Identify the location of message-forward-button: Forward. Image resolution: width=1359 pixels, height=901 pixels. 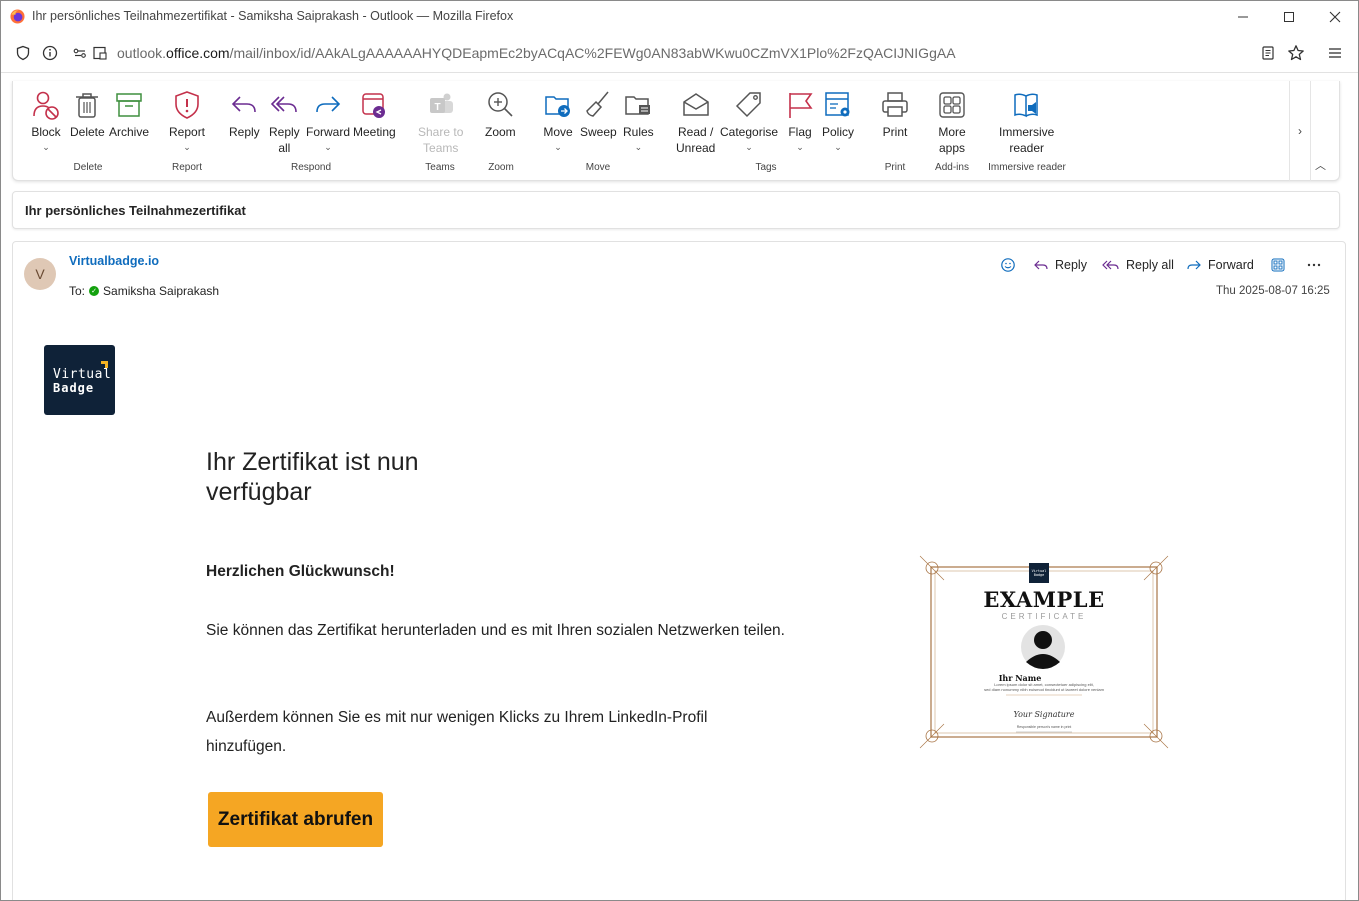
(1220, 265).